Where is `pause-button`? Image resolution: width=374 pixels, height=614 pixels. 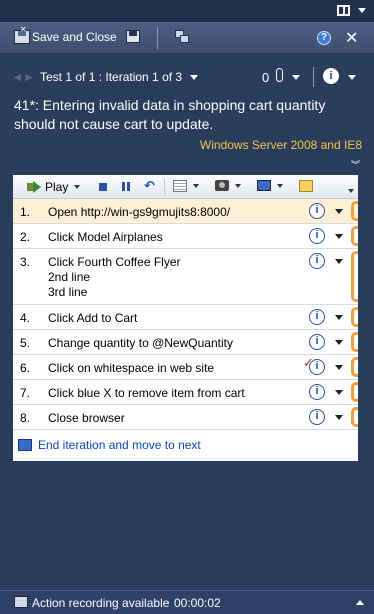
pause-button is located at coordinates (126, 186).